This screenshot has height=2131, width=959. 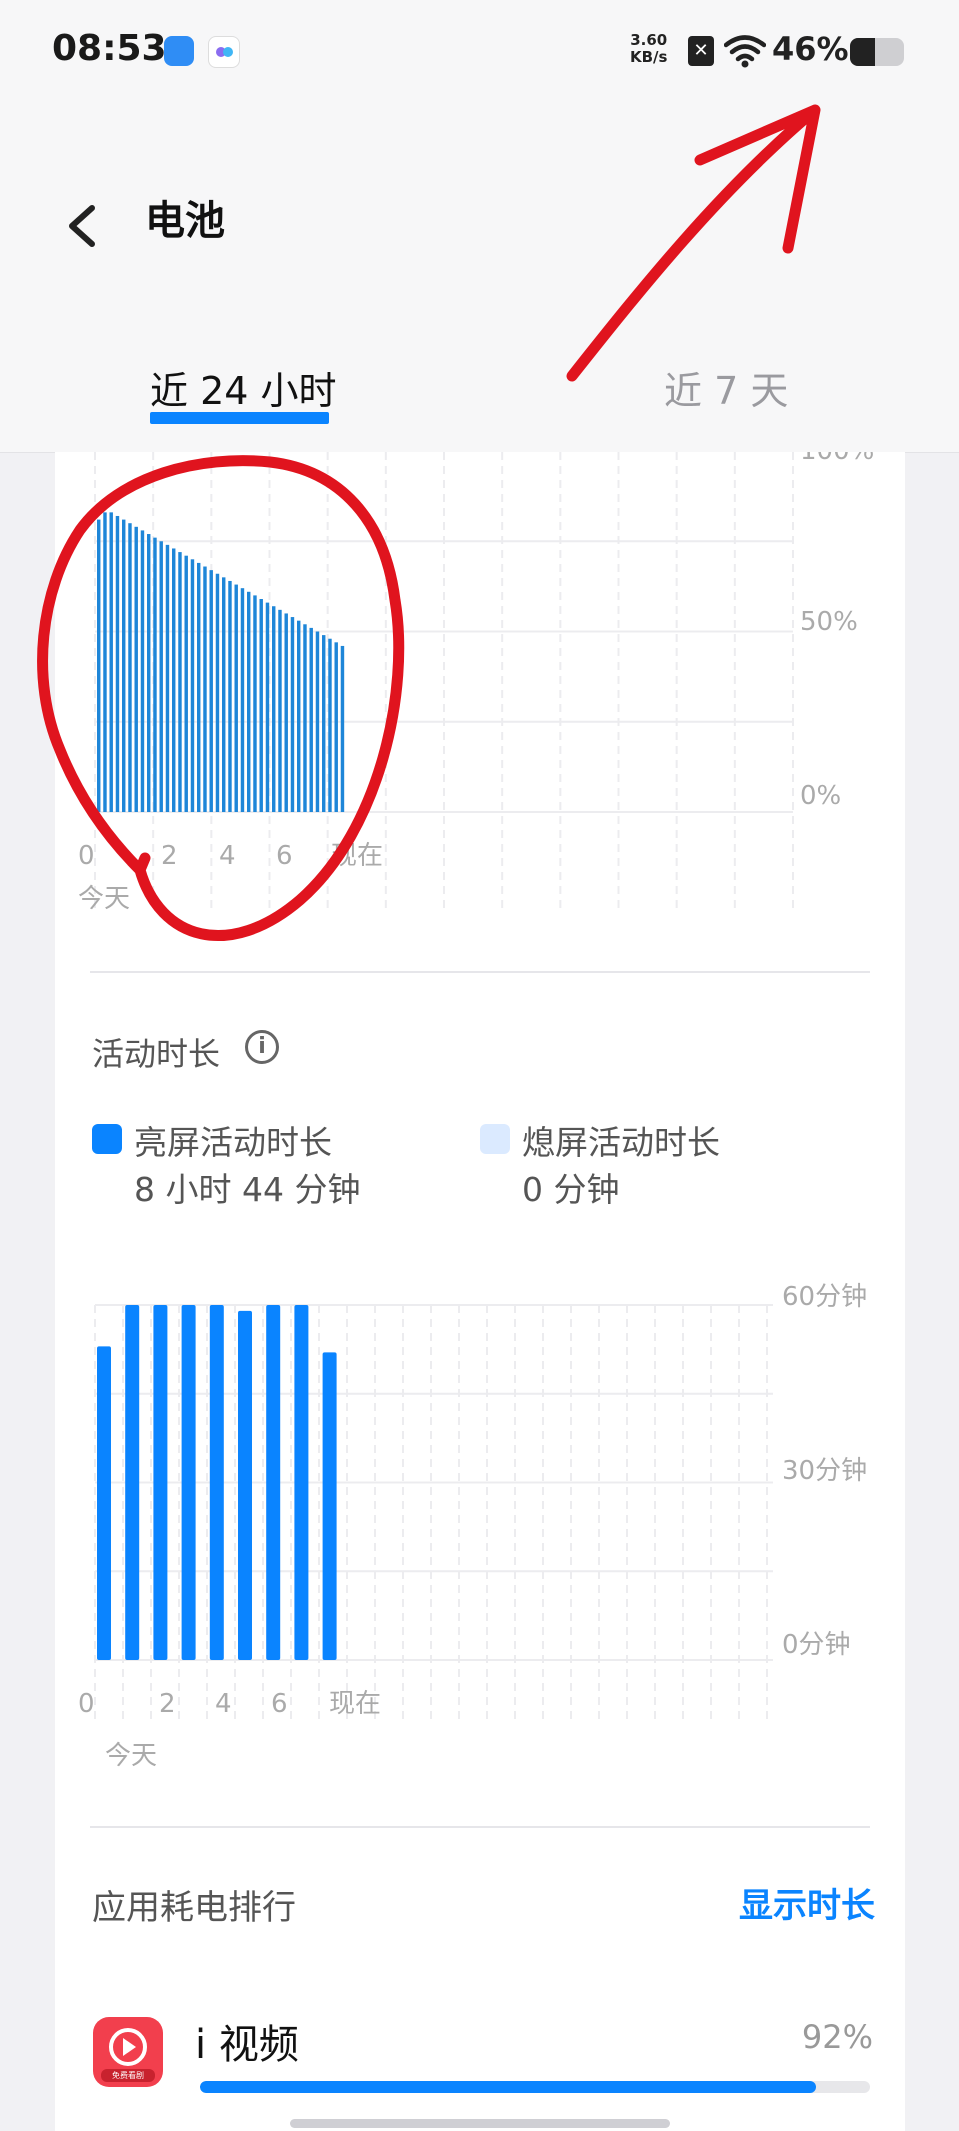 What do you see at coordinates (227, 856) in the screenshot?
I see `battery-x-tick: 4` at bounding box center [227, 856].